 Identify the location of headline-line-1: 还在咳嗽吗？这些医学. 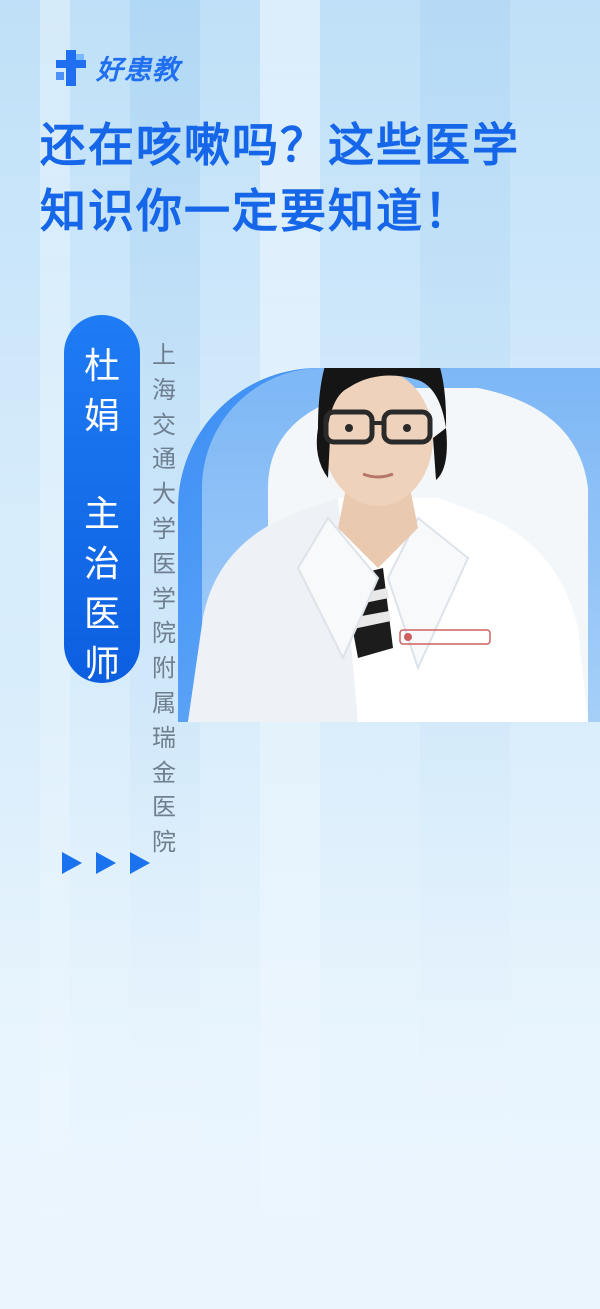
(280, 145).